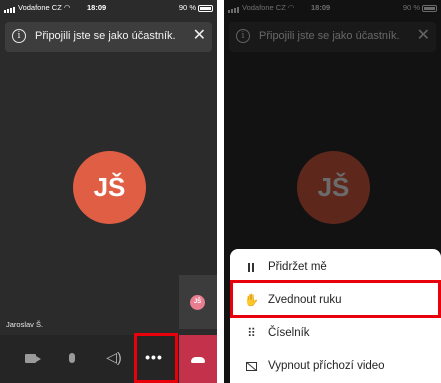  What do you see at coordinates (40, 7) in the screenshot?
I see `carrier-name: Vodafone CZ` at bounding box center [40, 7].